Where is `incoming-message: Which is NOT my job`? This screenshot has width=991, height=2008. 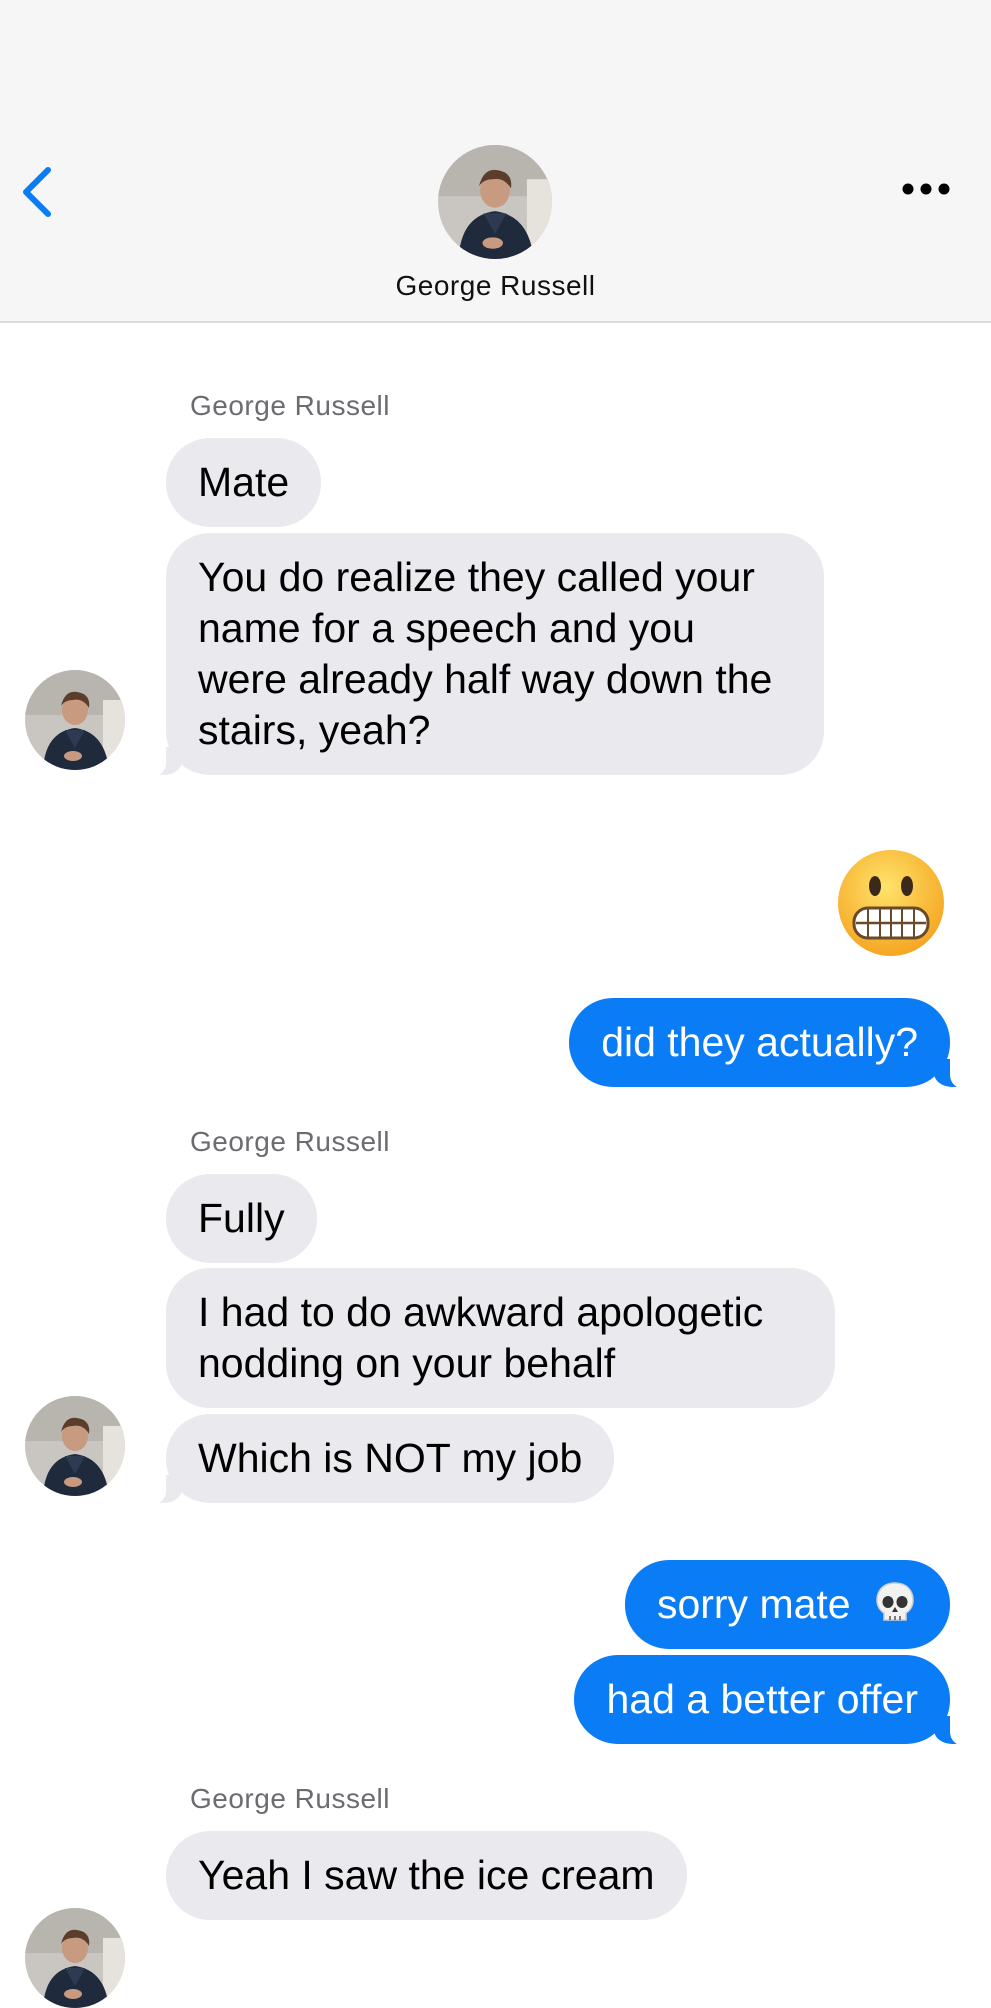
incoming-message: Which is NOT my job is located at coordinates (379, 1459).